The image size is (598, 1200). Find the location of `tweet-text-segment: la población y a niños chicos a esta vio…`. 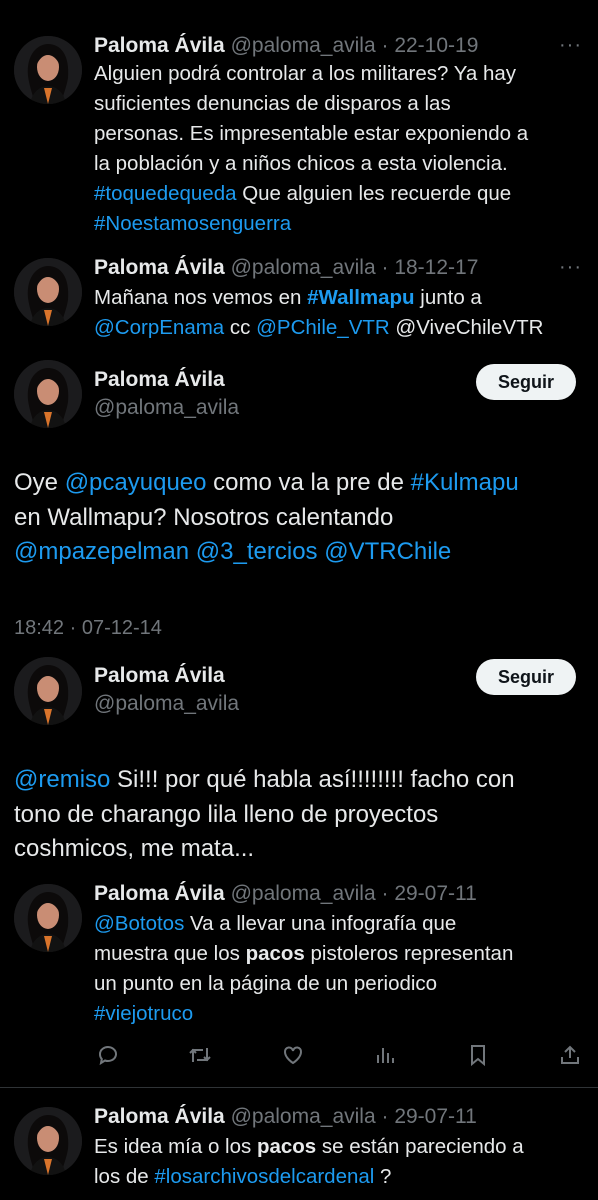

tweet-text-segment: la población y a niños chicos a esta vio… is located at coordinates (301, 163).